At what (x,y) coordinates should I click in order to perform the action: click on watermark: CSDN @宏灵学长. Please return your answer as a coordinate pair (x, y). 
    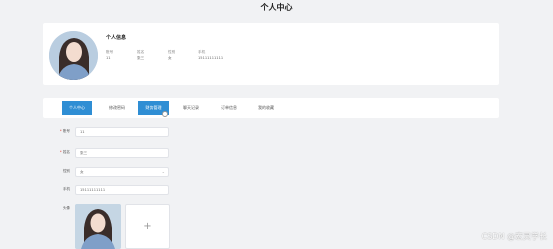
    Looking at the image, I should click on (514, 236).